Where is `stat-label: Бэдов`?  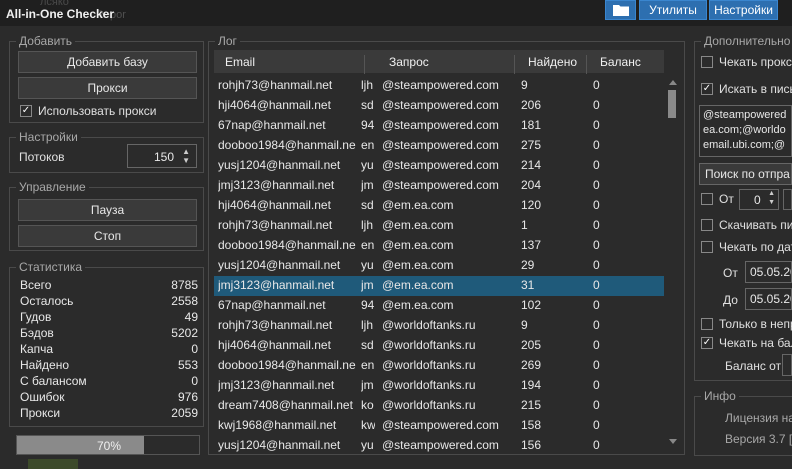 stat-label: Бэдов is located at coordinates (37, 333).